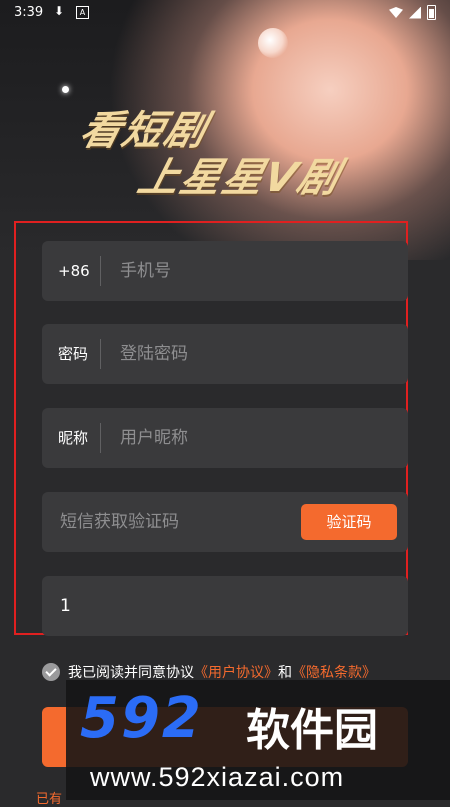  Describe the element at coordinates (431, 12) in the screenshot. I see `battery-icon` at that location.